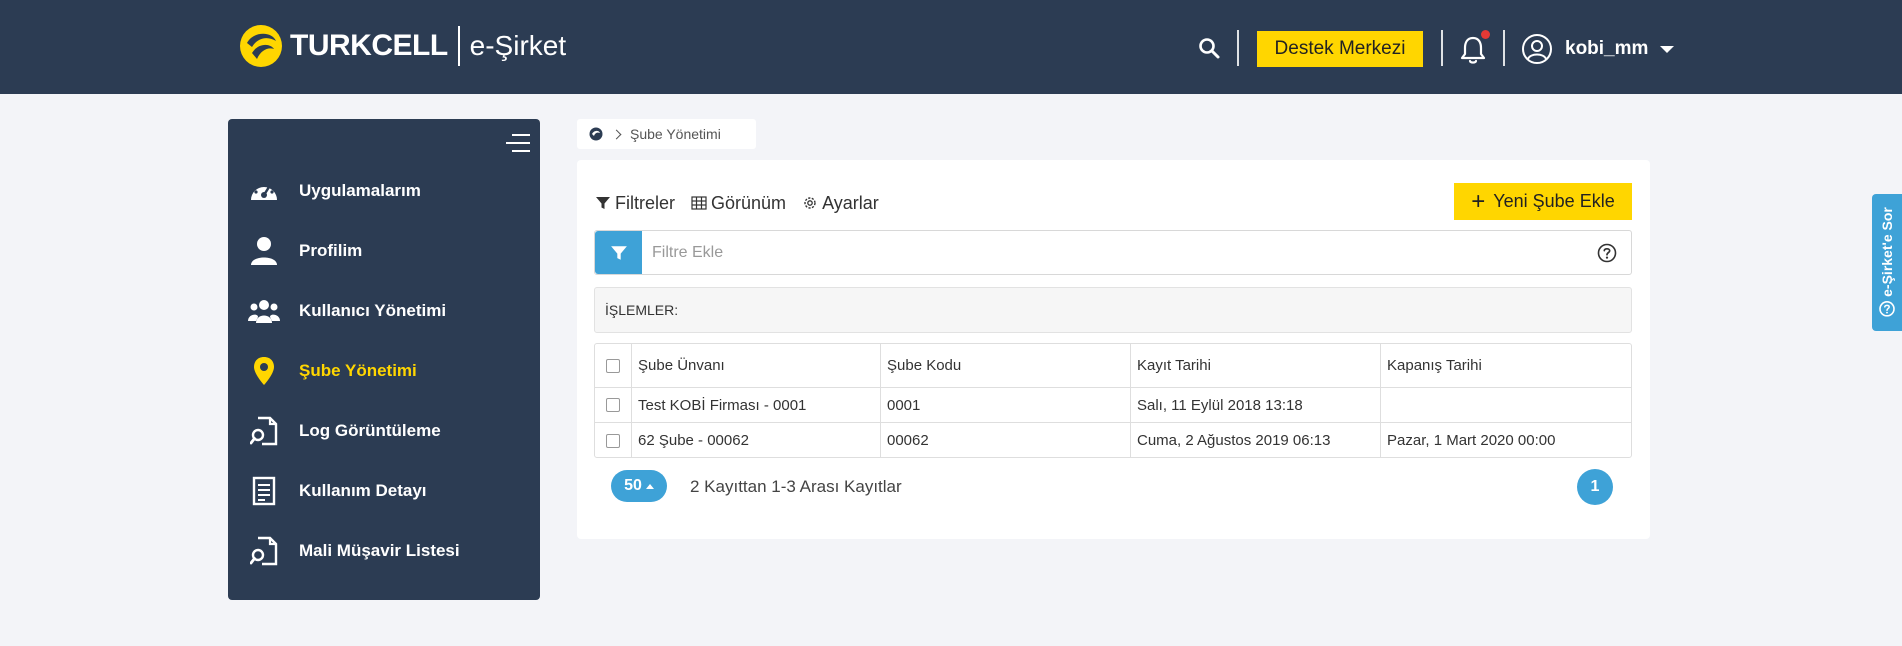 The width and height of the screenshot is (1902, 646). Describe the element at coordinates (1595, 487) in the screenshot. I see `page-1-button: 1` at that location.